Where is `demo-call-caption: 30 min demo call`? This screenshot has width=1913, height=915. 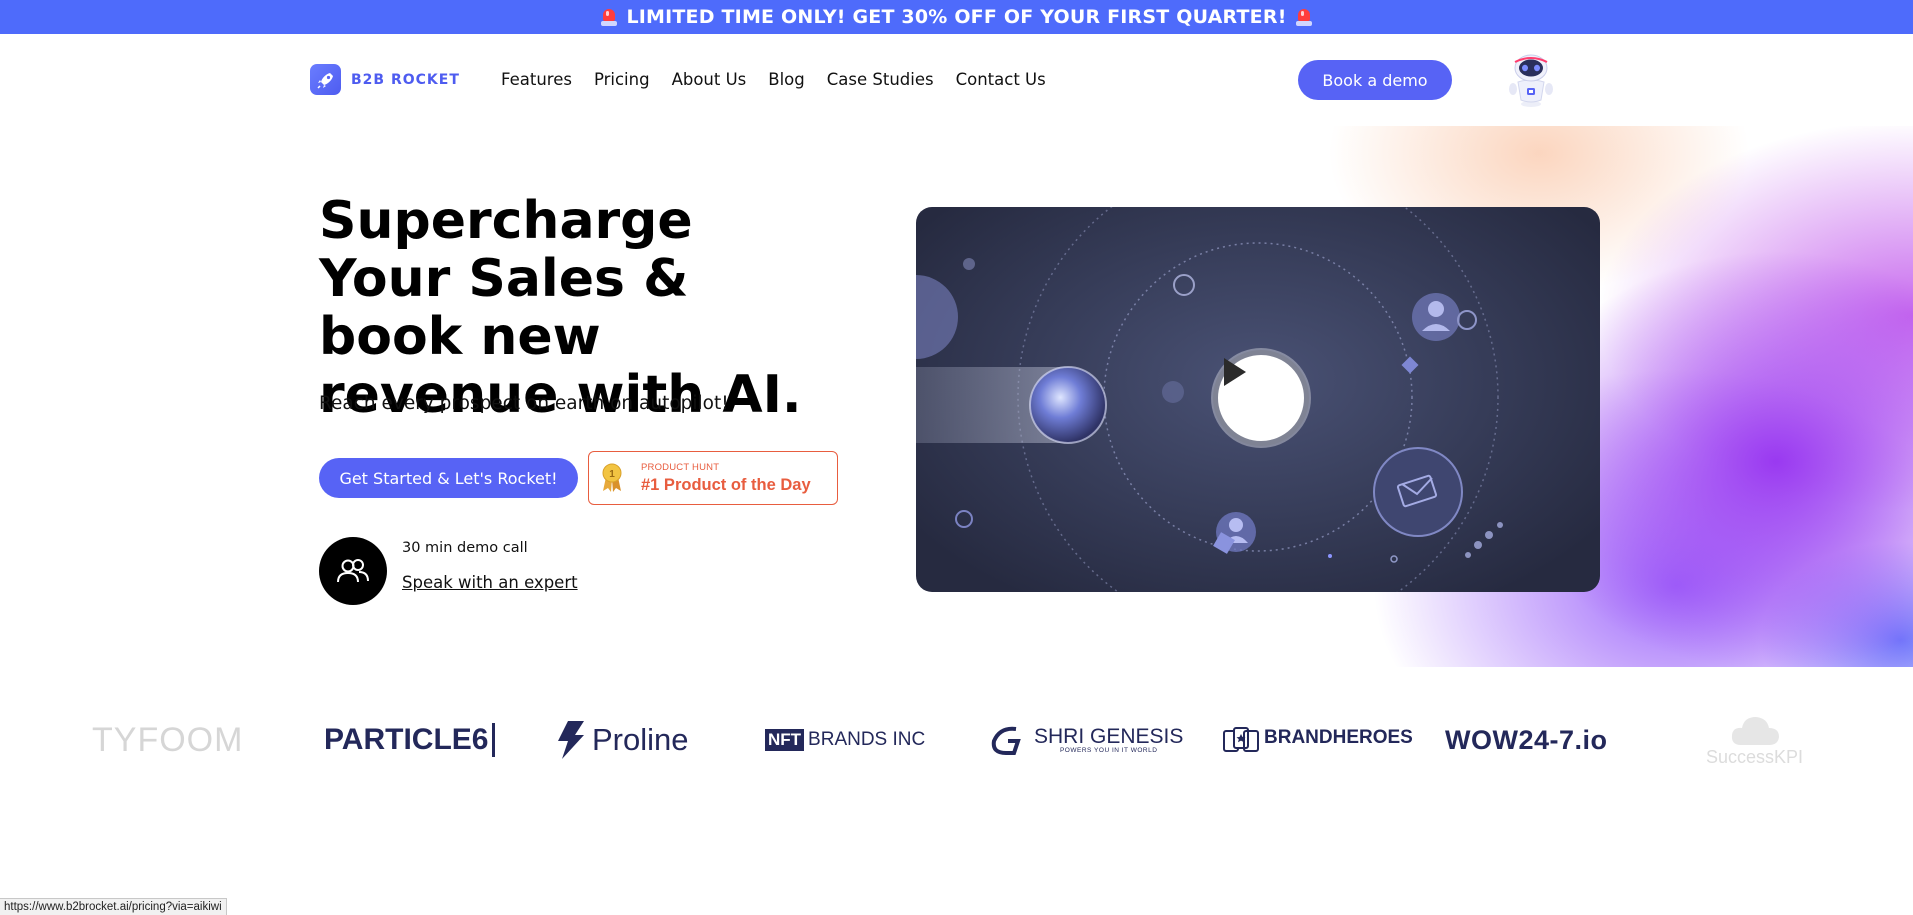 demo-call-caption: 30 min demo call is located at coordinates (465, 548).